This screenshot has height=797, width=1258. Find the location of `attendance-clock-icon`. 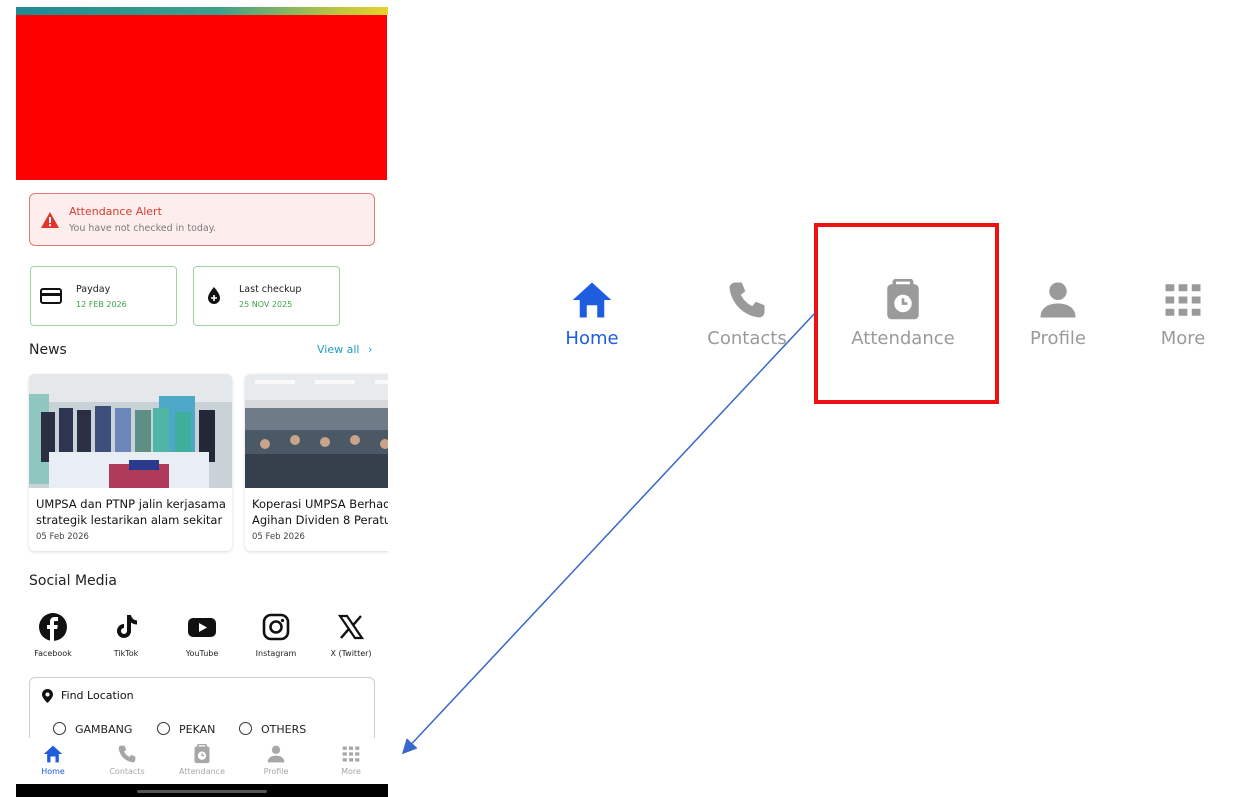

attendance-clock-icon is located at coordinates (202, 754).